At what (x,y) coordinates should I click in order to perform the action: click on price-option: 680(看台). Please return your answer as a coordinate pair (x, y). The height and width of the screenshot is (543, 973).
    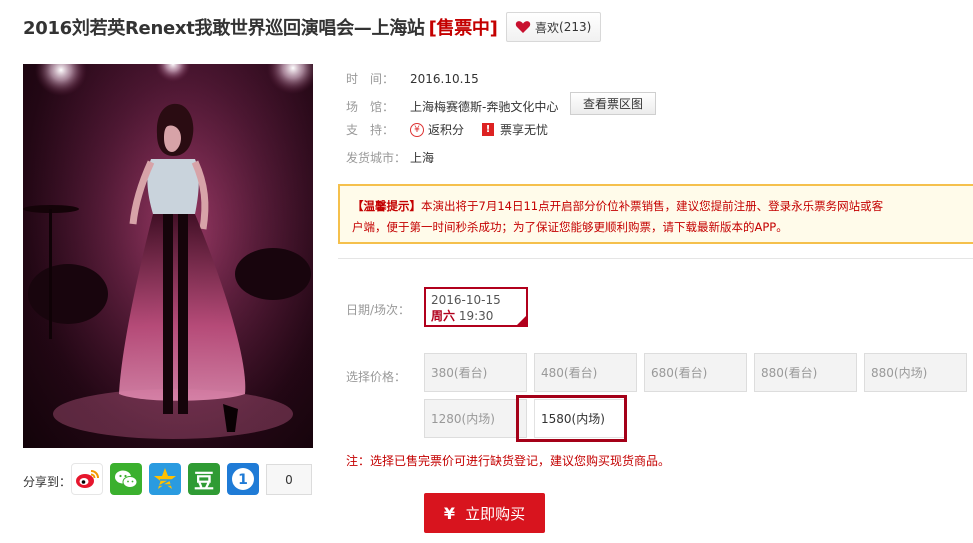
    Looking at the image, I should click on (695, 372).